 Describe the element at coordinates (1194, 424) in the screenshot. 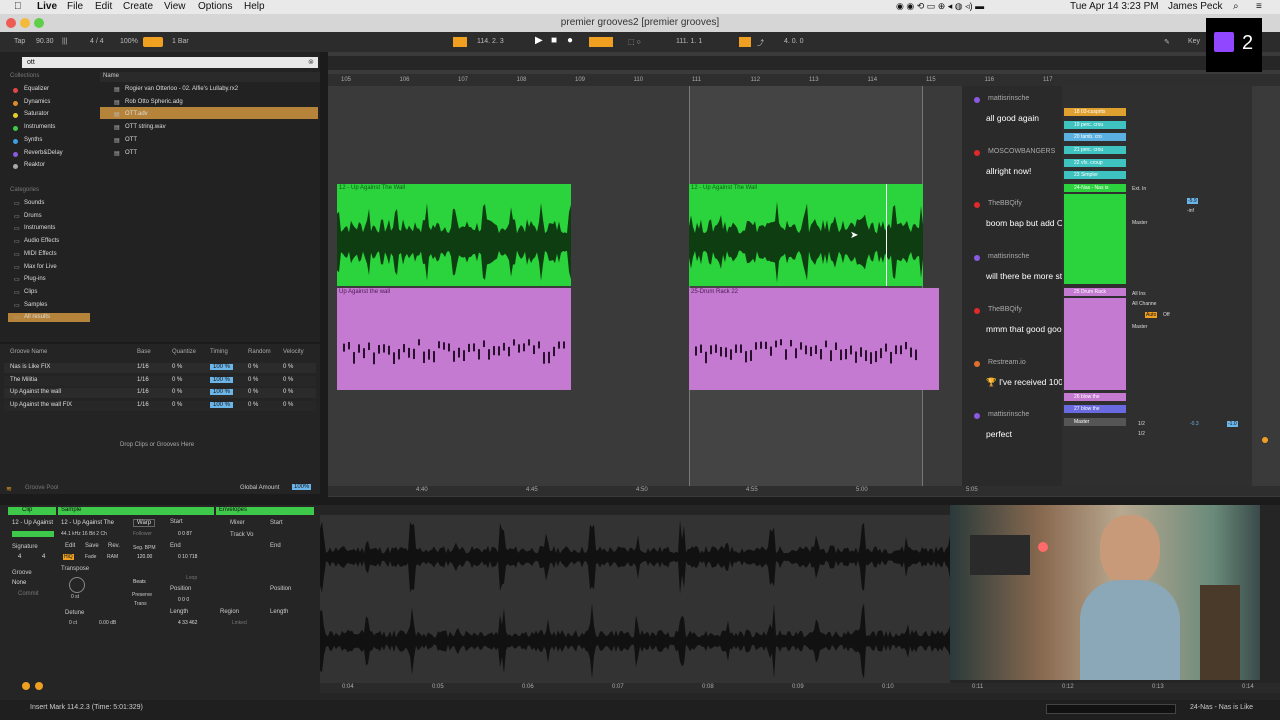

I see `master-volume: -0.3` at that location.